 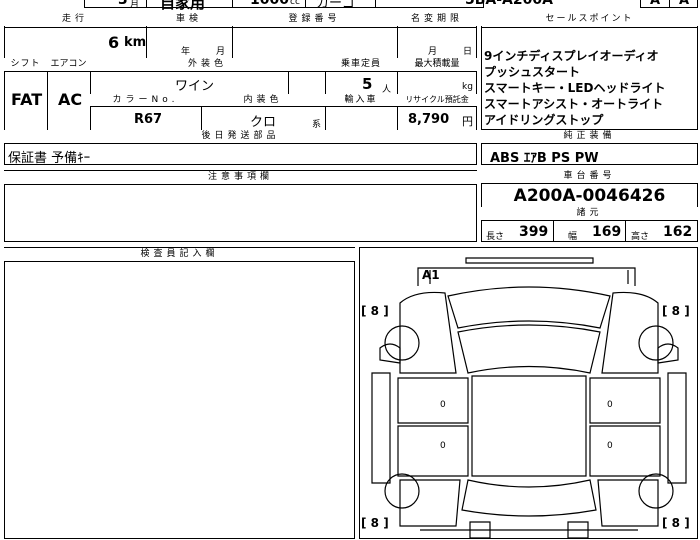 What do you see at coordinates (207, 64) in the screenshot?
I see `exterior-color-header: 外装色` at bounding box center [207, 64].